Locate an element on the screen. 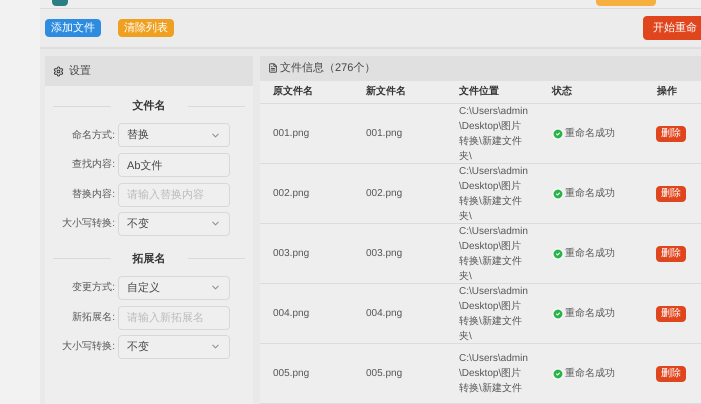 The image size is (701, 404). toolbar-button: 清除列表 is located at coordinates (146, 28).